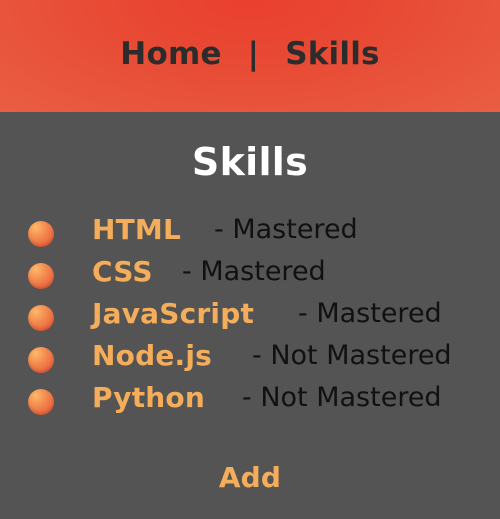  What do you see at coordinates (170, 54) in the screenshot?
I see `nav-link-home: Home` at bounding box center [170, 54].